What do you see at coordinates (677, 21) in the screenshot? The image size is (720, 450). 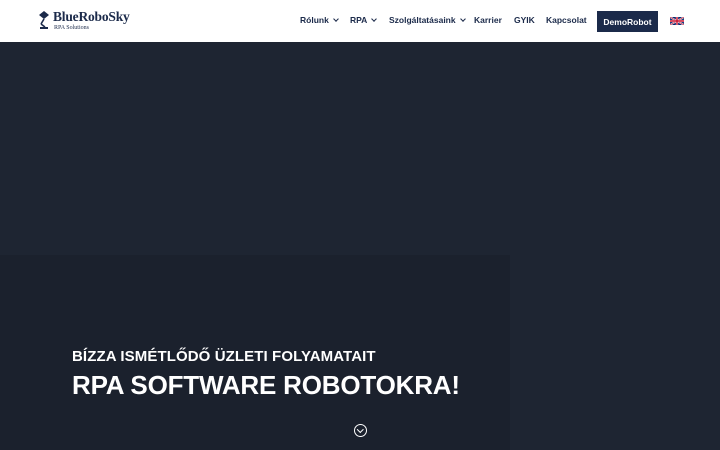 I see `uk-flag-icon` at bounding box center [677, 21].